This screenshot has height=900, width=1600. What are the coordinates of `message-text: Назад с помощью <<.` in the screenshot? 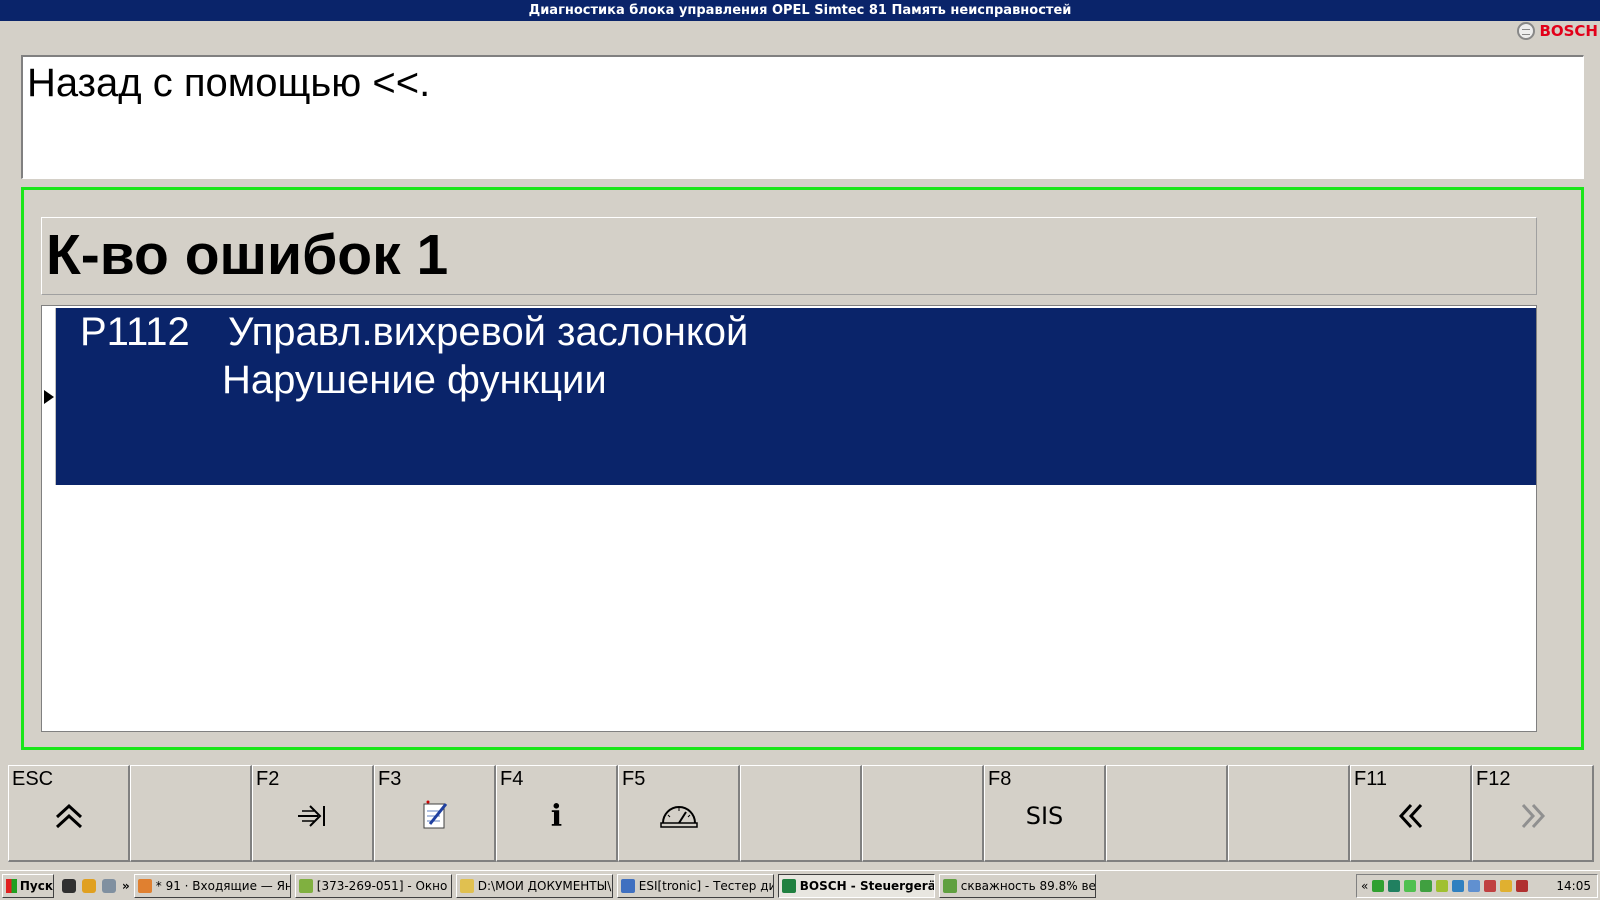 It's located at (229, 83).